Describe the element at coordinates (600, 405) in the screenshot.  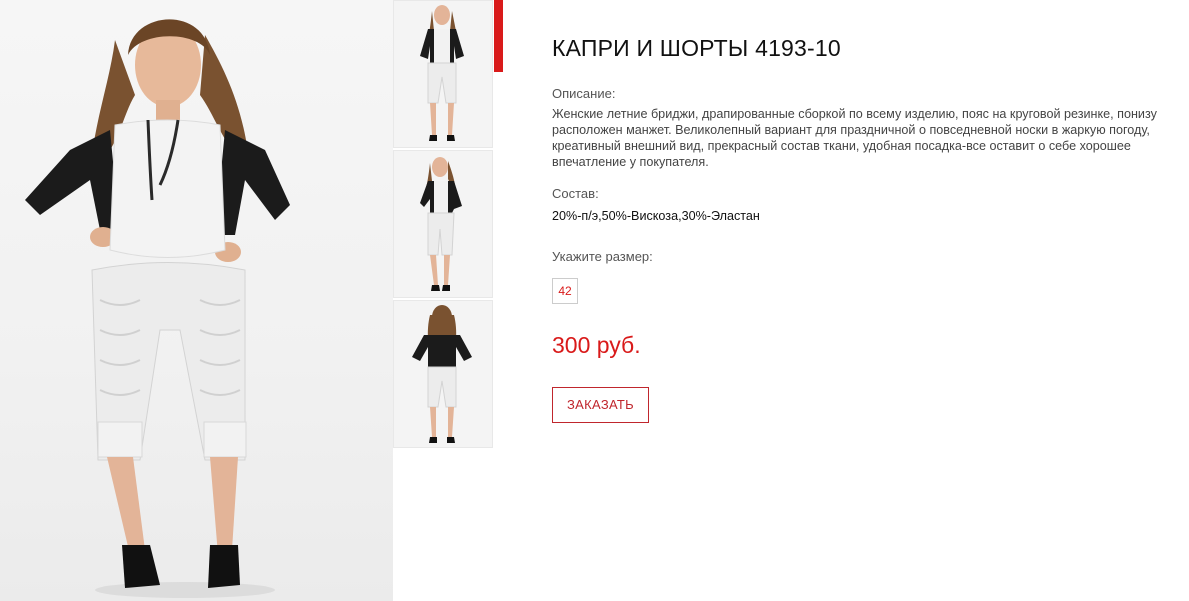
I see `order-button: ЗАКАЗАТЬ` at that location.